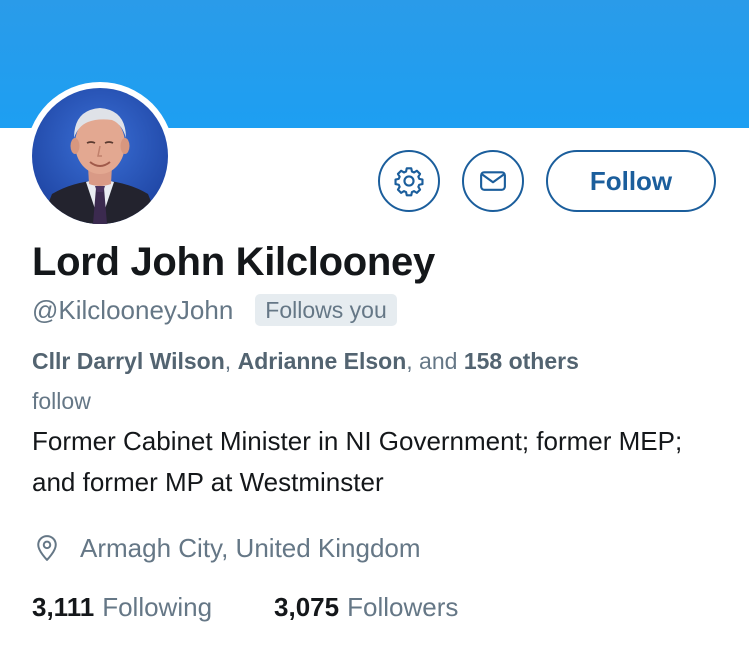 This screenshot has width=749, height=655. What do you see at coordinates (544, 361) in the screenshot?
I see `mutual-others-word: others` at bounding box center [544, 361].